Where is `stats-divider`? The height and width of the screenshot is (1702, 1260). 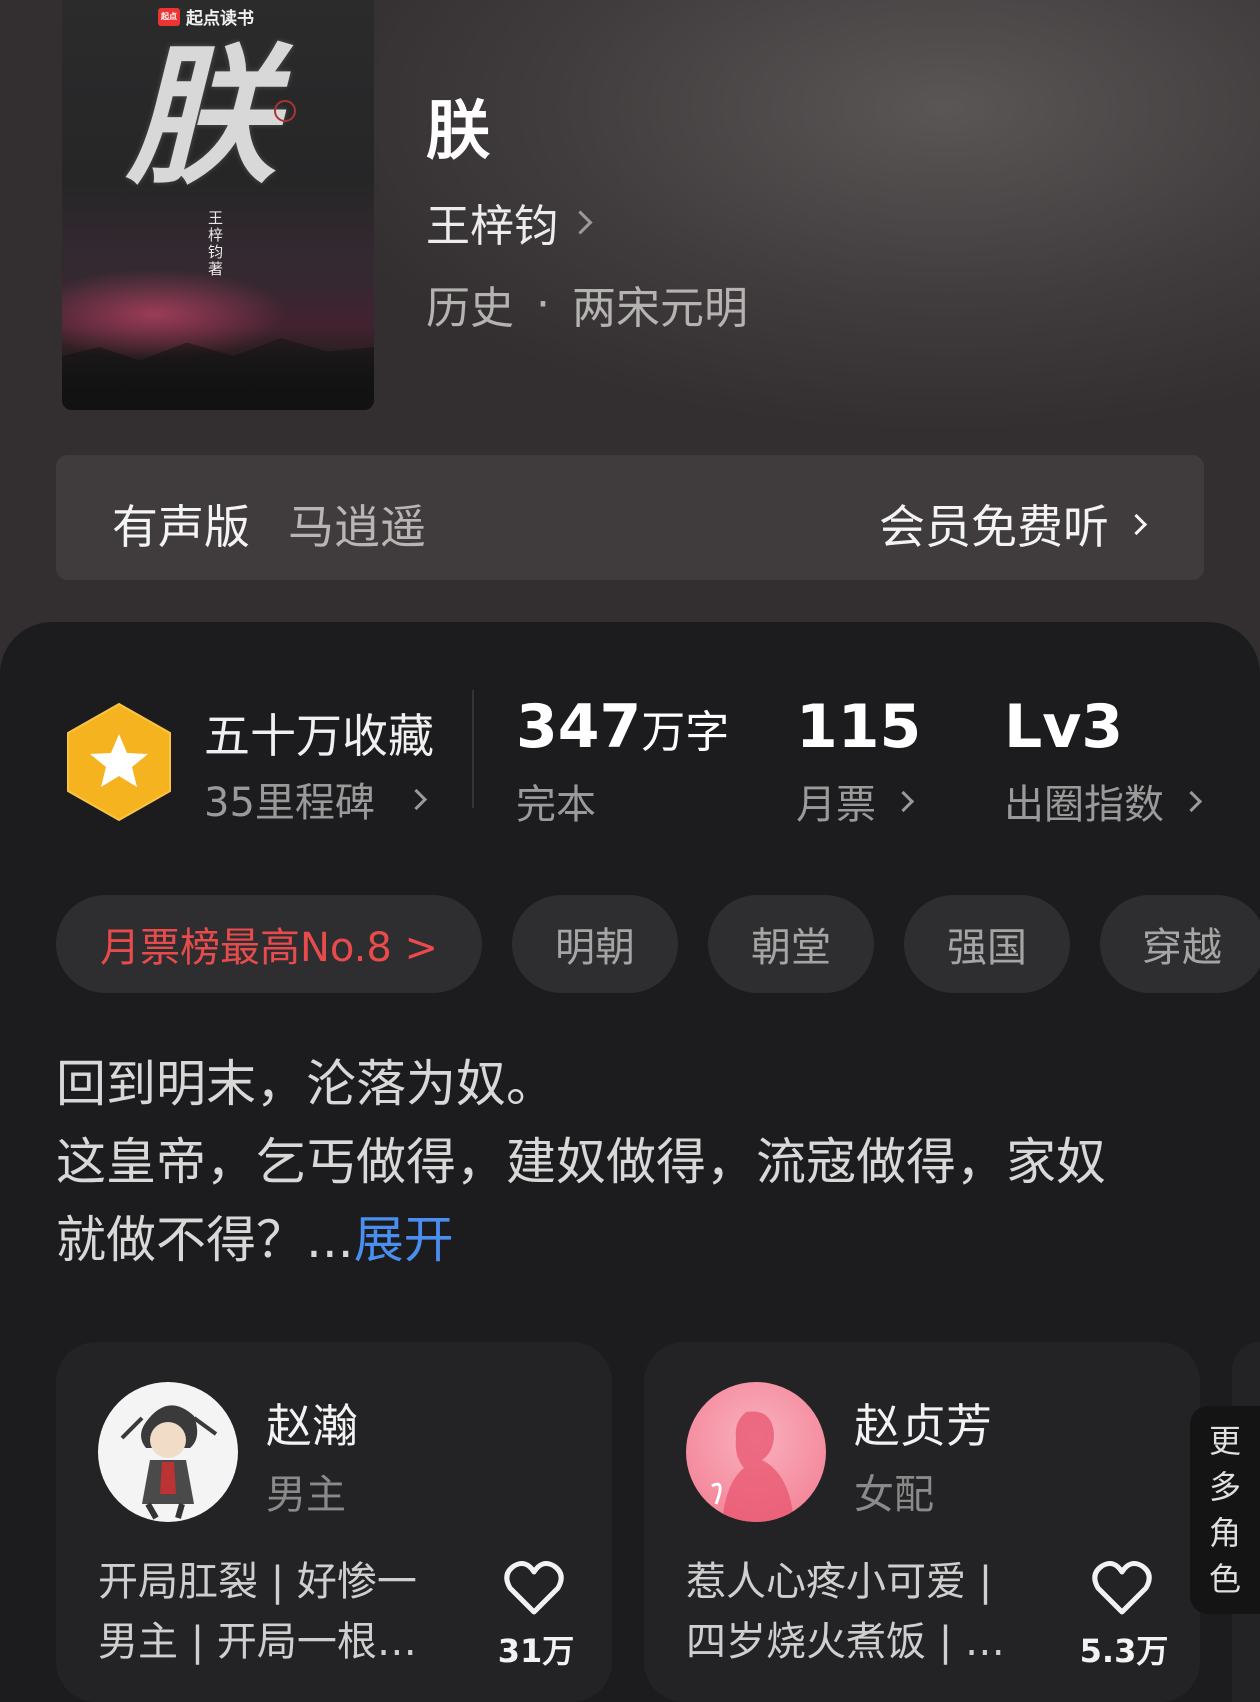
stats-divider is located at coordinates (473, 749).